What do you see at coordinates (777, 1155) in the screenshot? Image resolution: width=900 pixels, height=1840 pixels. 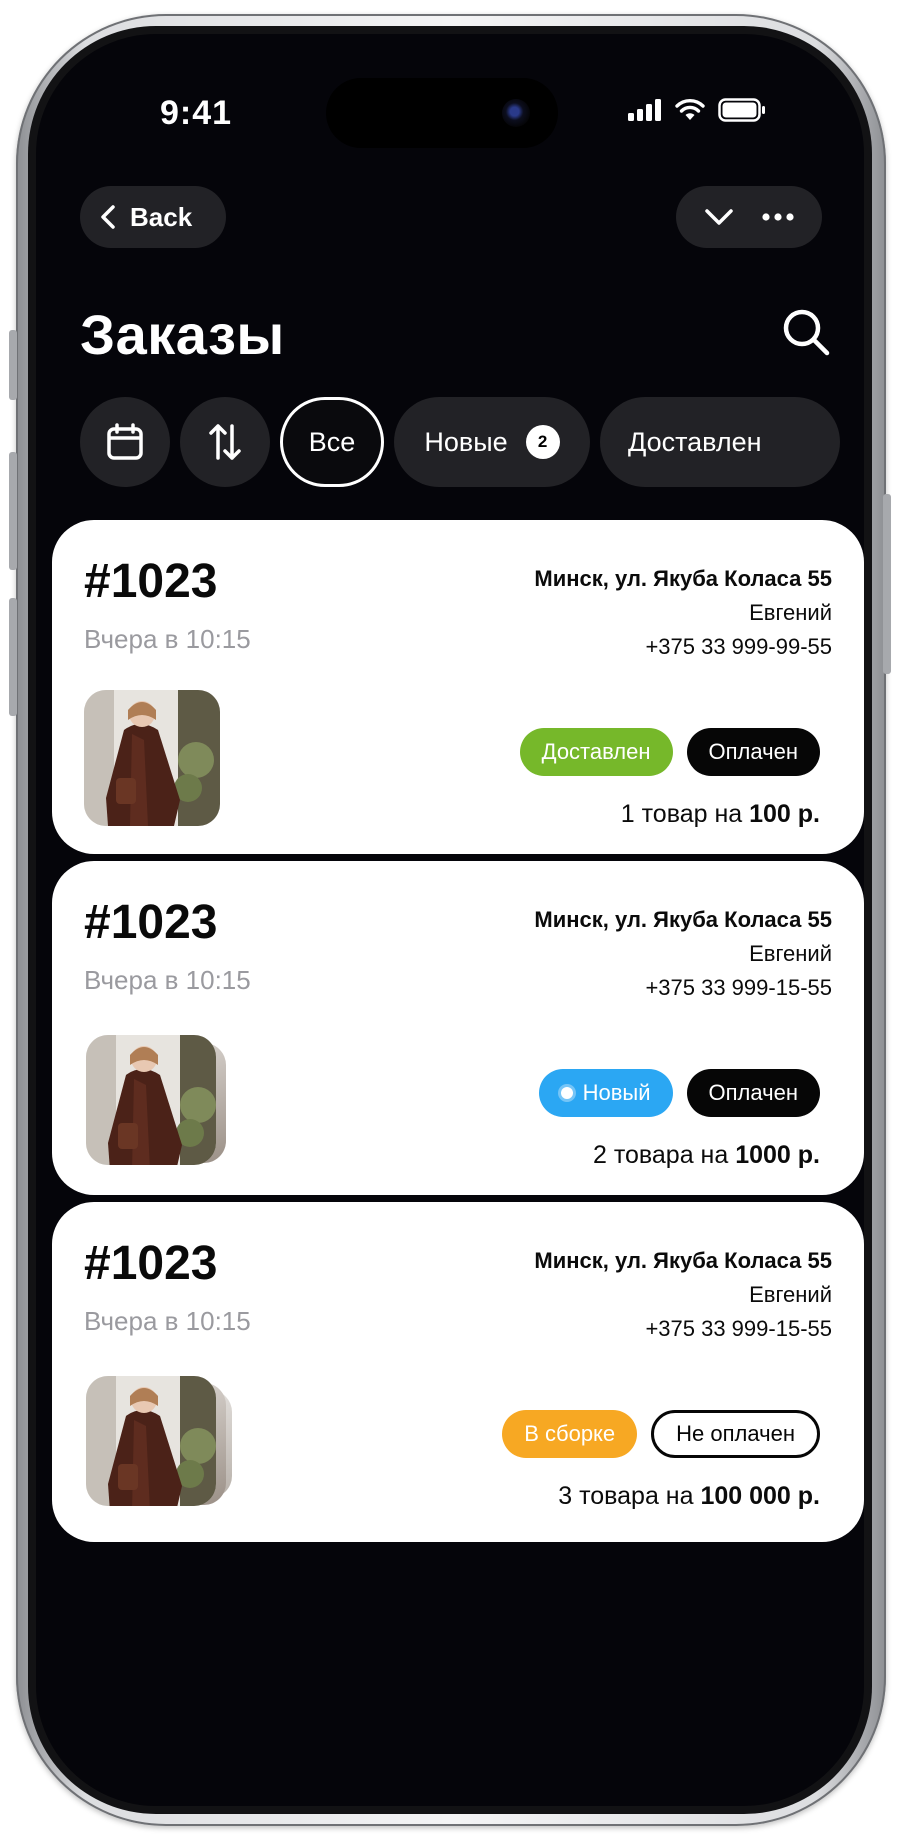 I see `order-total: 1000 р.` at bounding box center [777, 1155].